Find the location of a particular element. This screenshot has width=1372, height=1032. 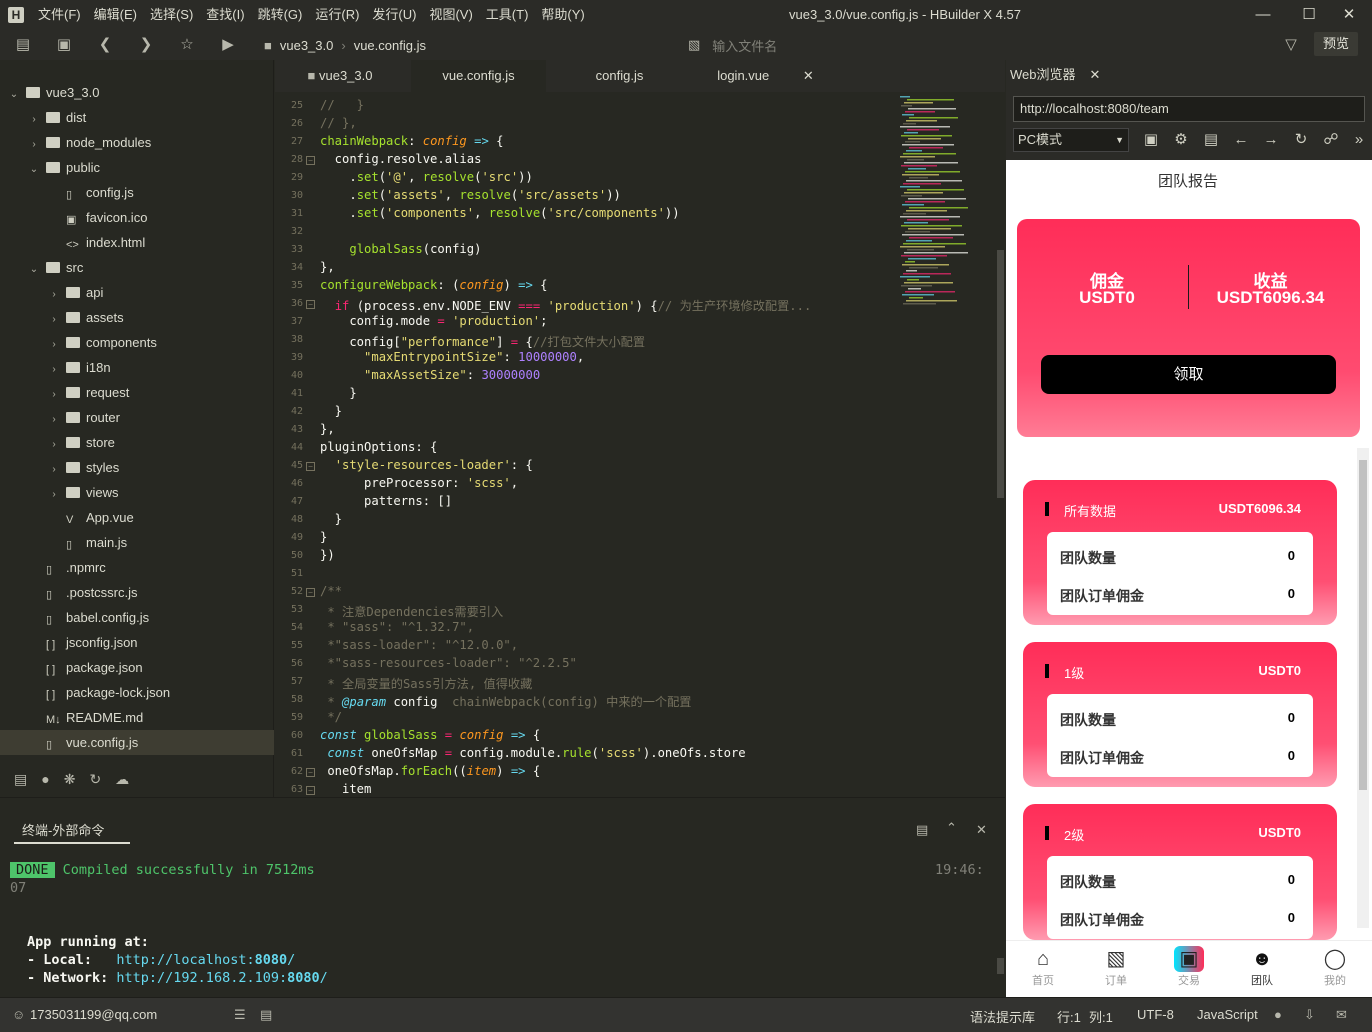

tree-item: [ ] jsconfig.json is located at coordinates (137, 642).